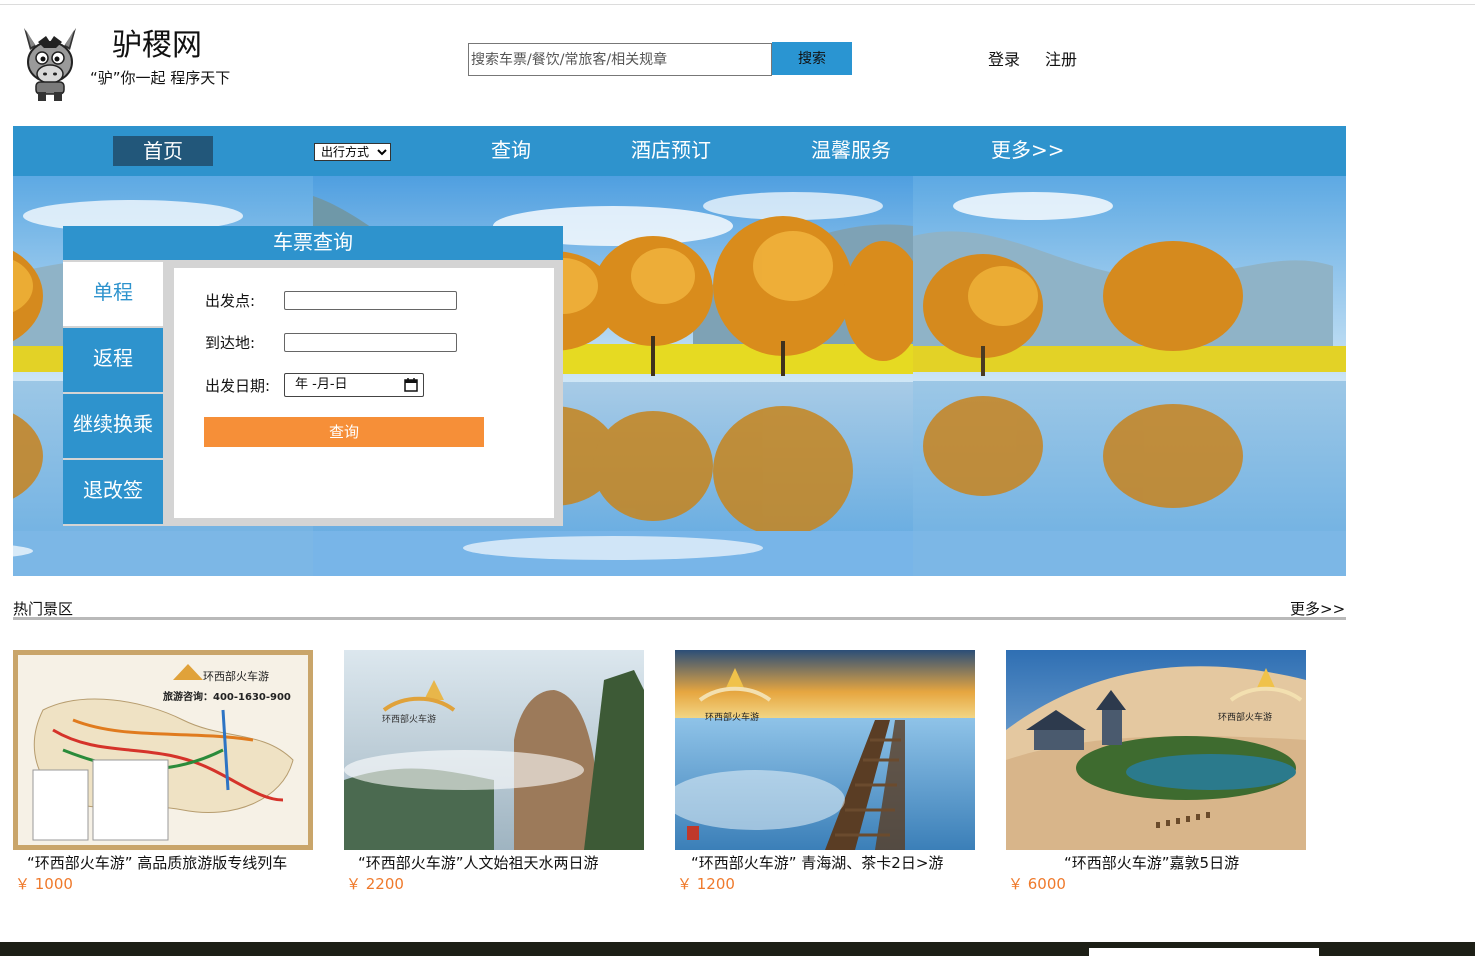  I want to click on search-button: 搜索, so click(812, 58).